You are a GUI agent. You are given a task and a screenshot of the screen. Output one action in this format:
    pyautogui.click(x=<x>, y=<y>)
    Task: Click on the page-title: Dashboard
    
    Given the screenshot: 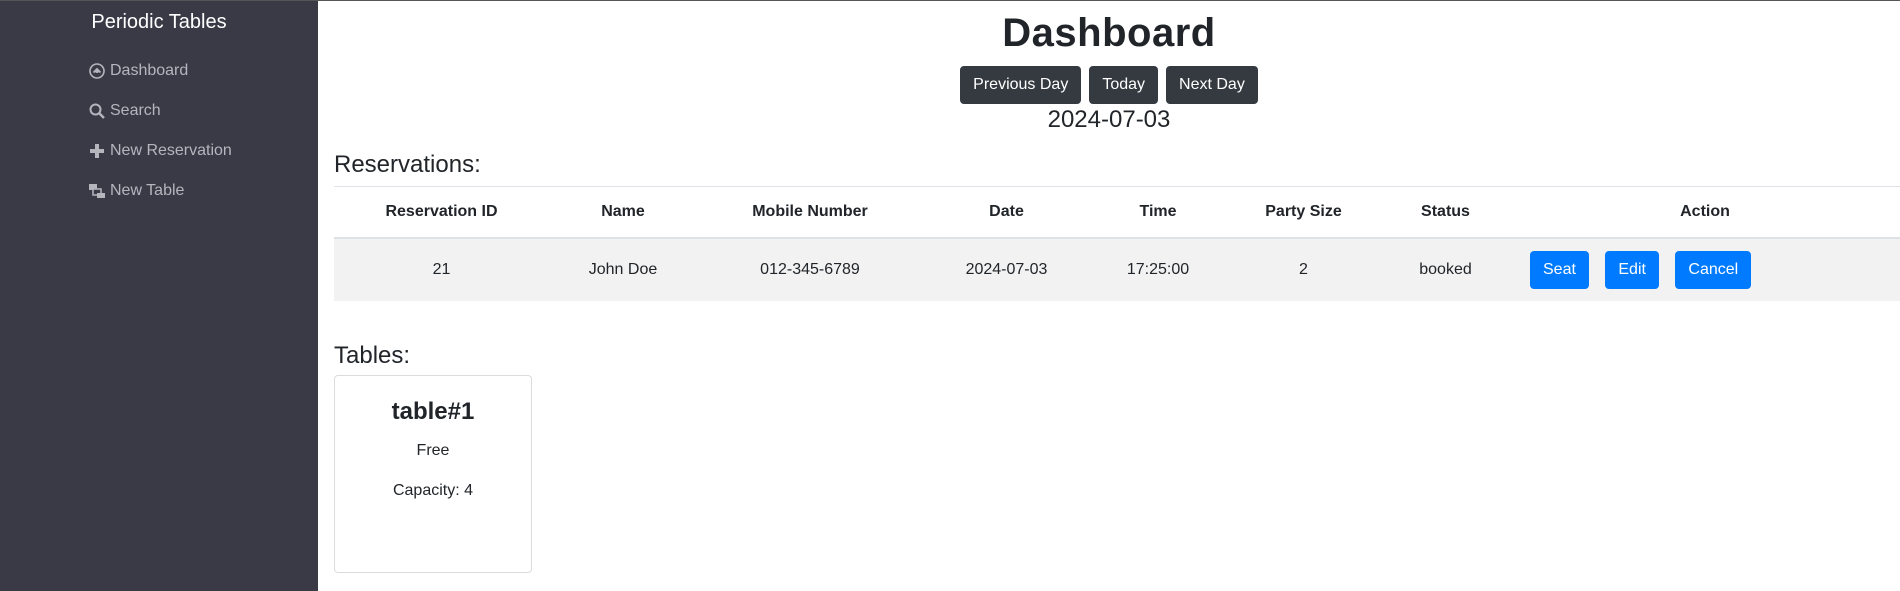 What is the action you would take?
    pyautogui.click(x=1109, y=33)
    